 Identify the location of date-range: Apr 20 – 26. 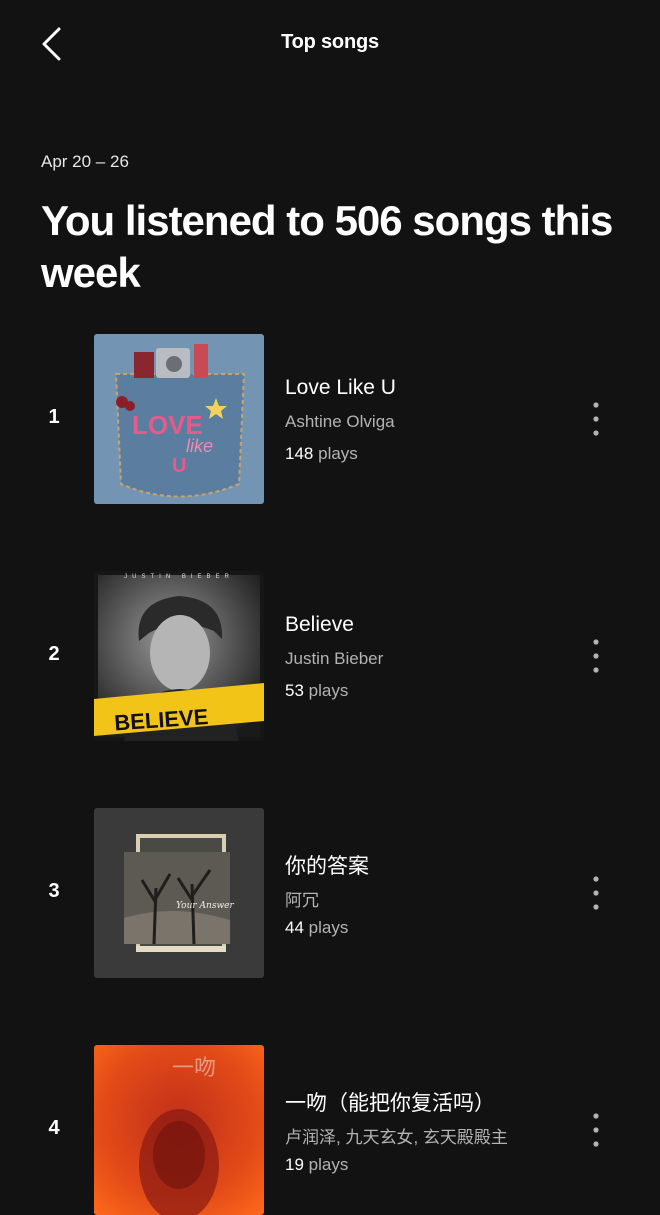
(85, 161).